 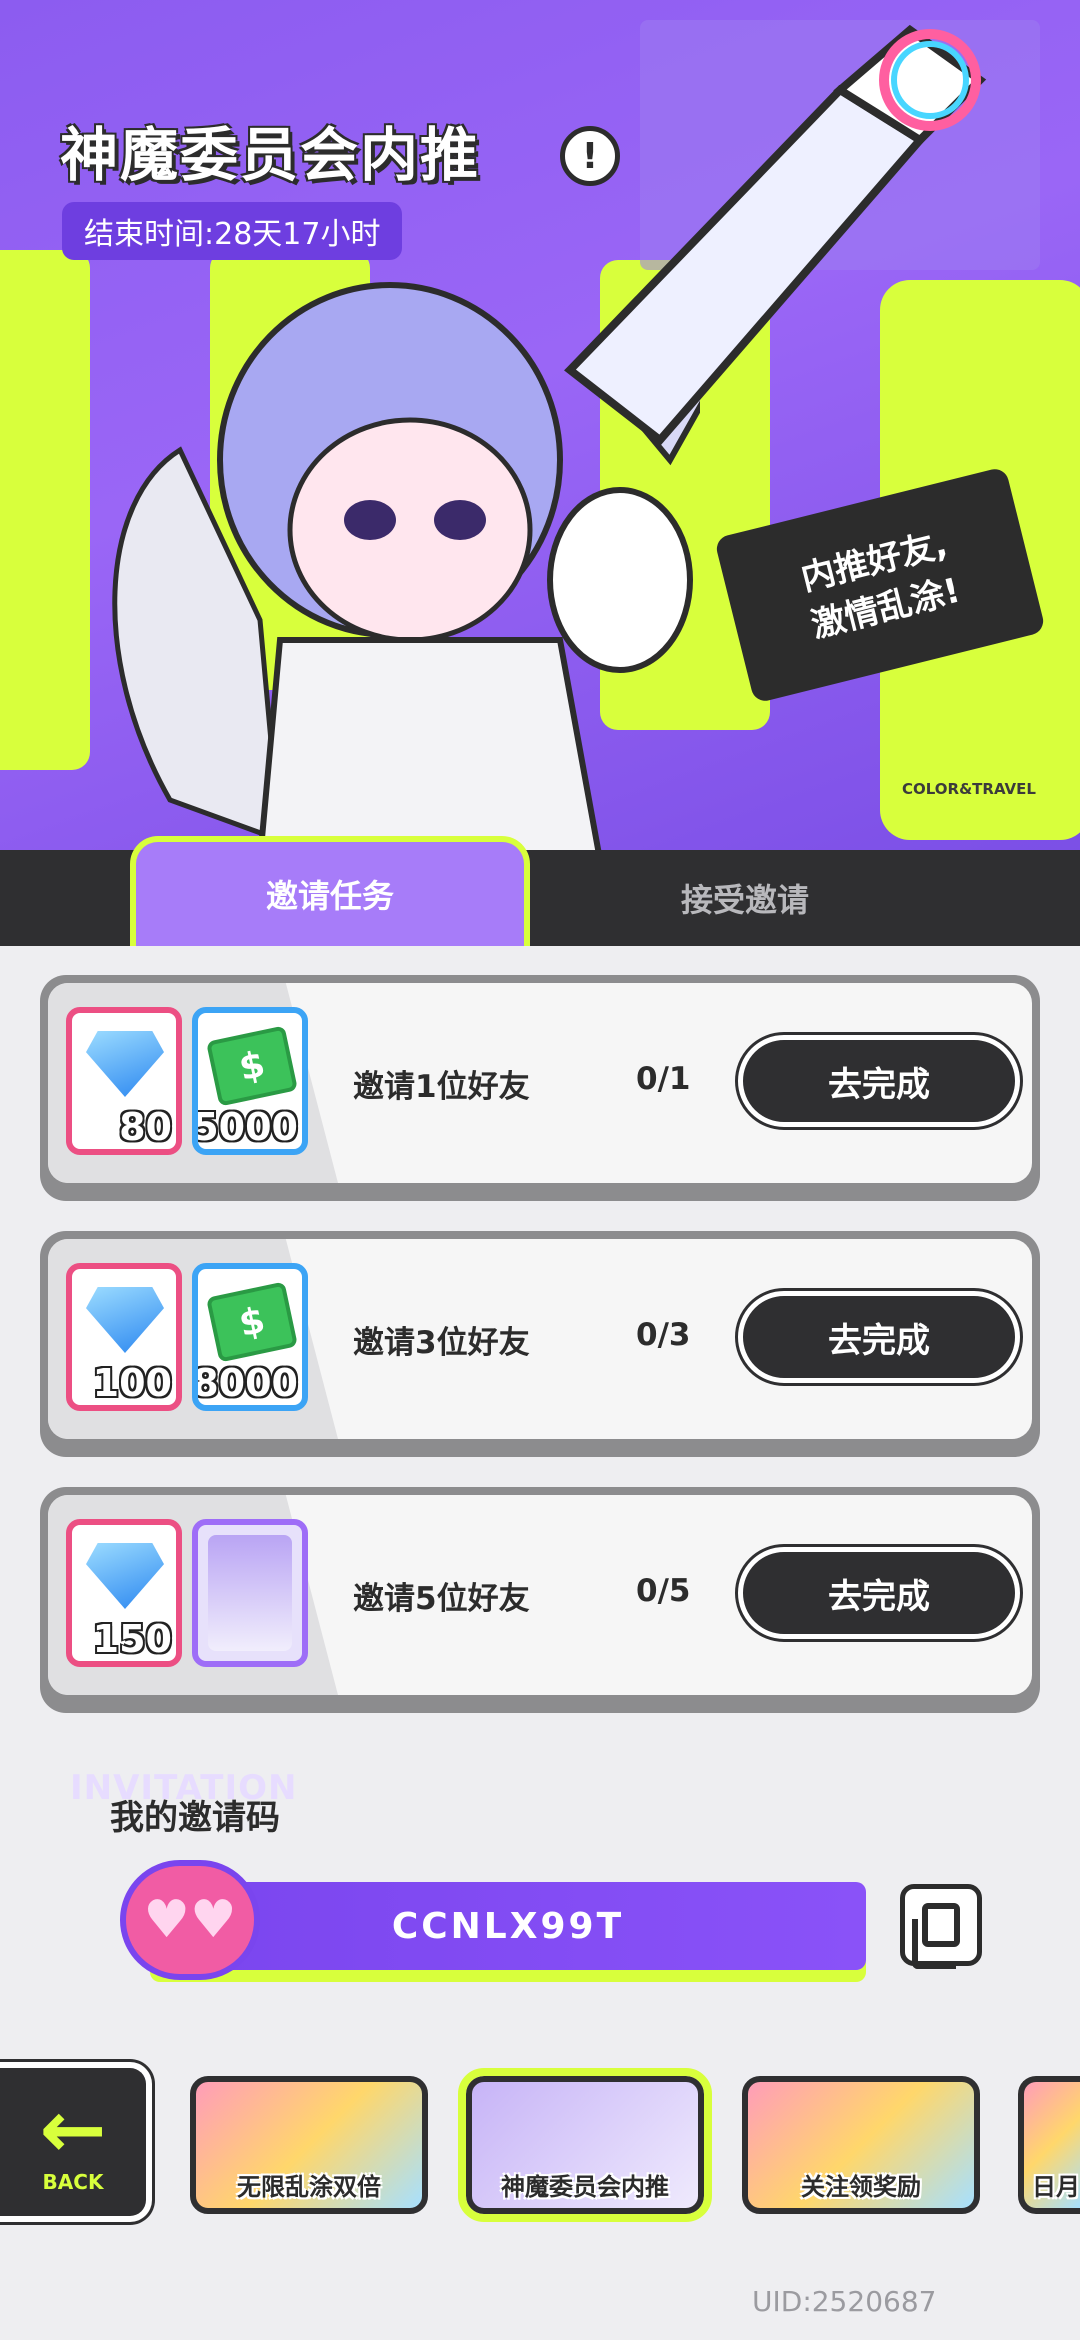 I want to click on copy-code-button, so click(x=941, y=1926).